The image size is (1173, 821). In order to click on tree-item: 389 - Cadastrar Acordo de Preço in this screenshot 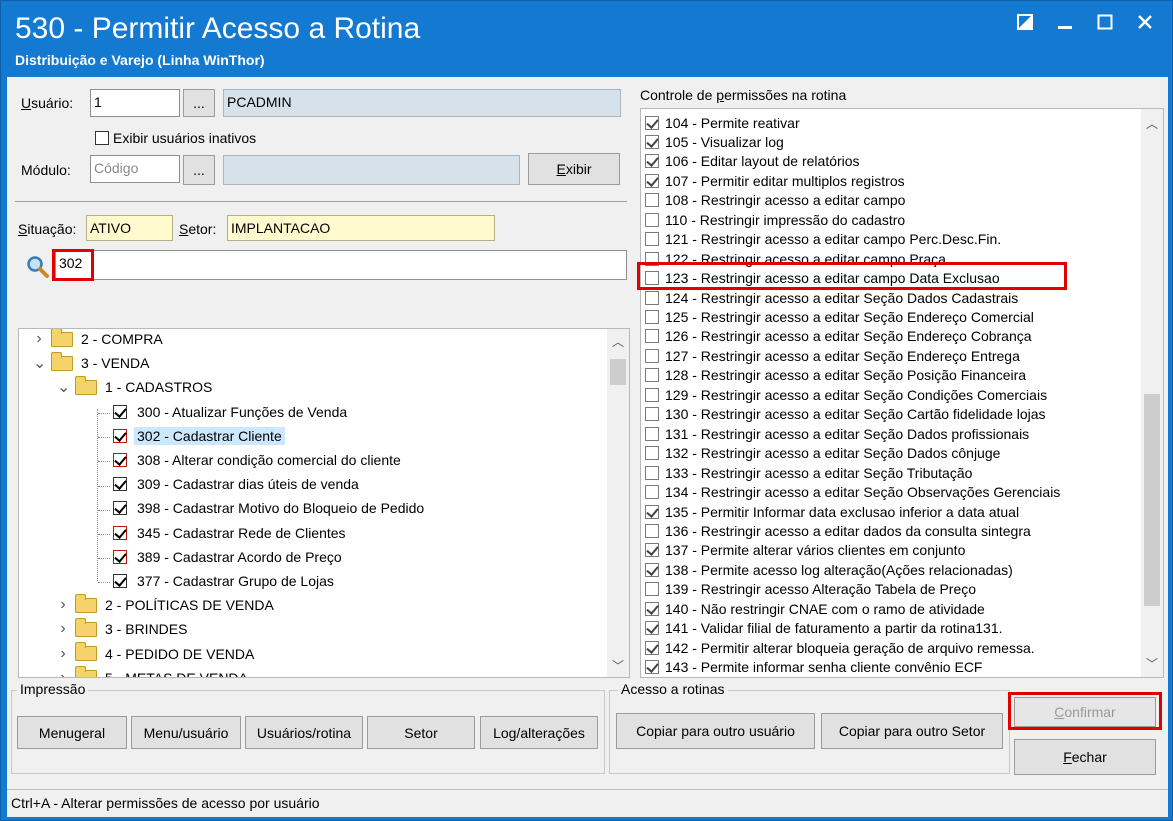, I will do `click(227, 557)`.